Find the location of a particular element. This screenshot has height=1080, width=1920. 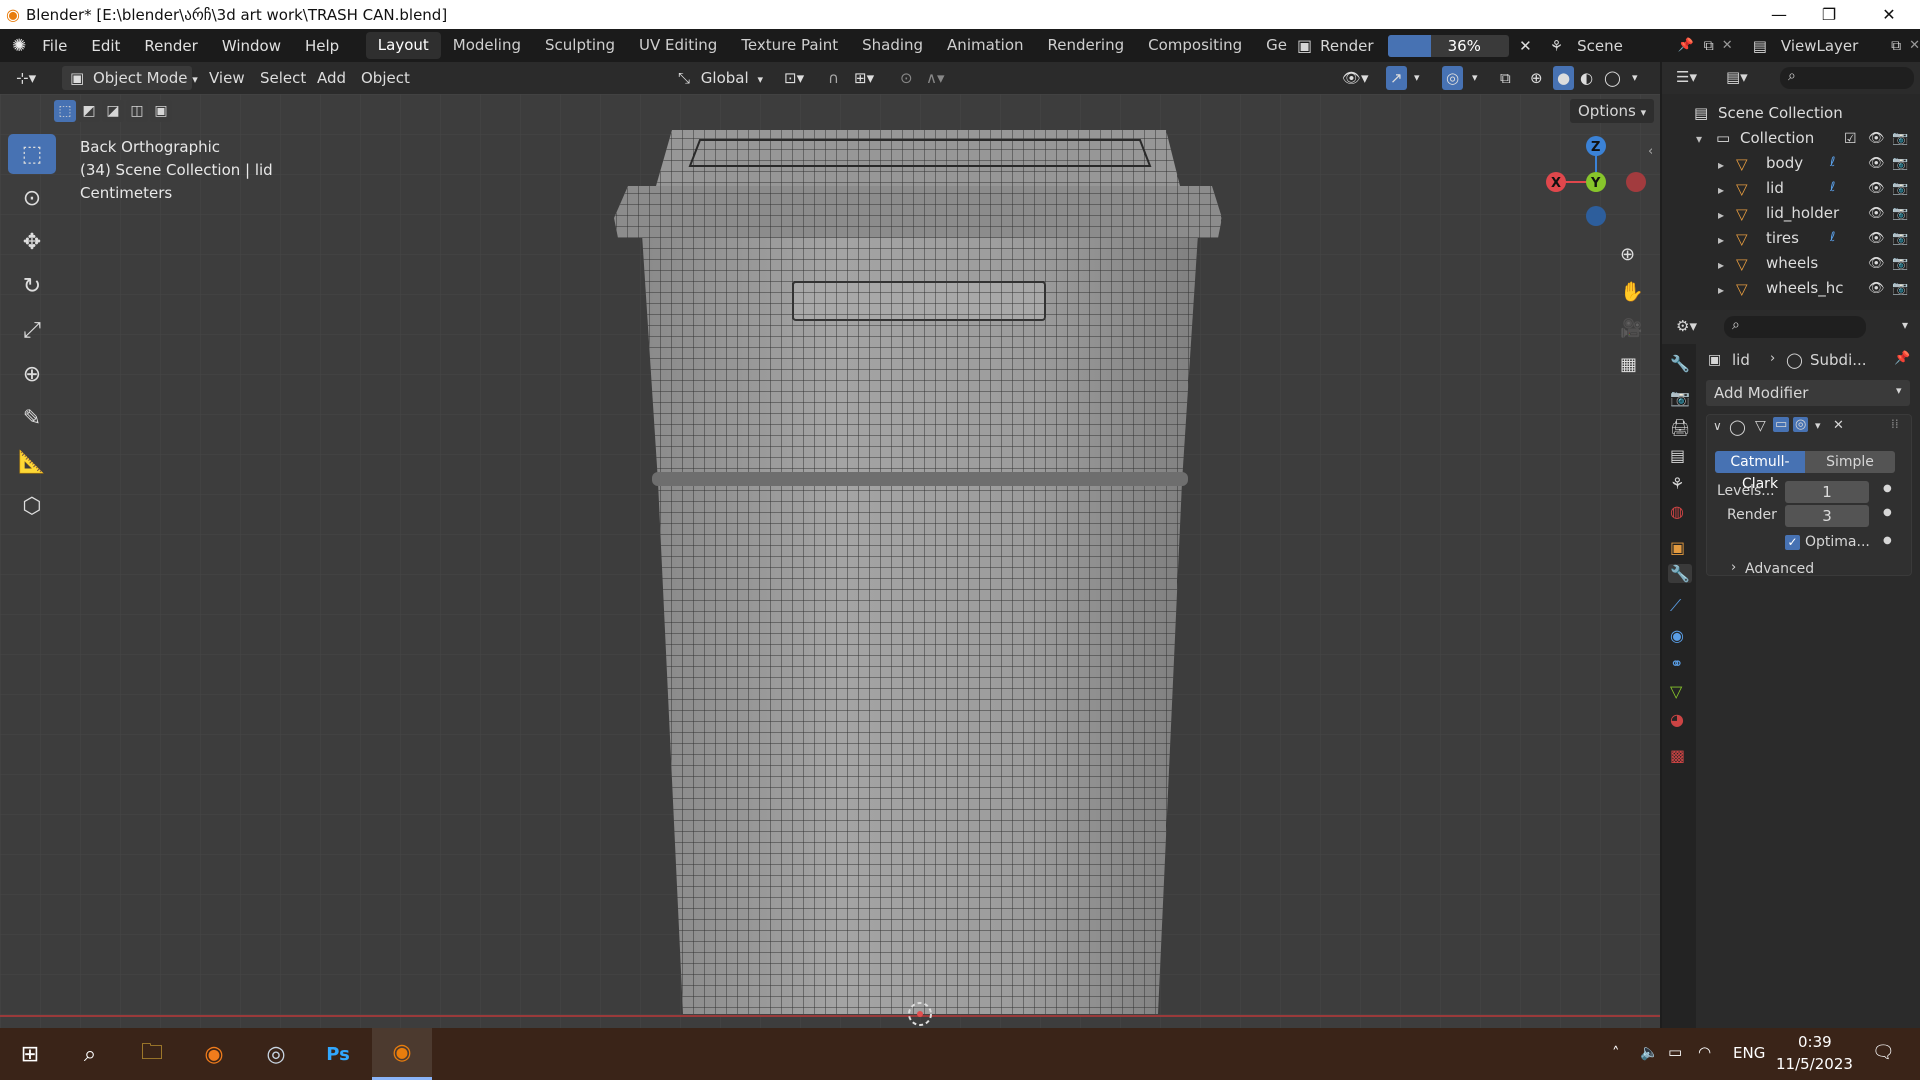

modifier-wrench-icon: ℓ is located at coordinates (1832, 237).